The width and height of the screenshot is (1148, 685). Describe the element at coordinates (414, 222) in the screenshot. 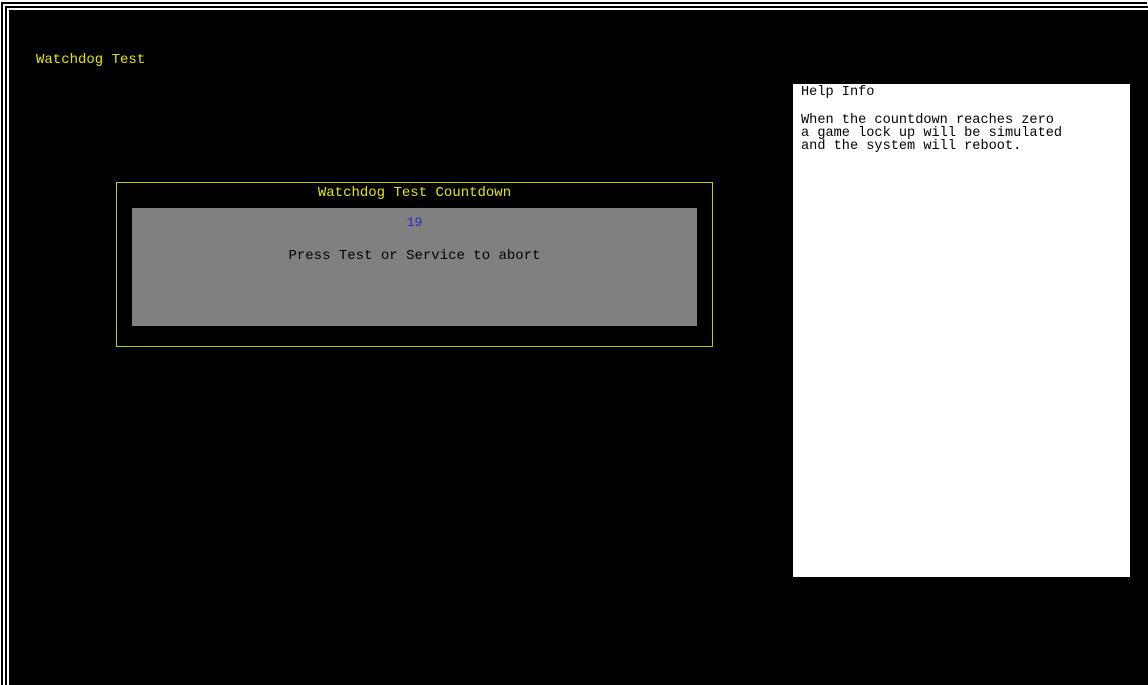

I see `countdown-value: 19` at that location.